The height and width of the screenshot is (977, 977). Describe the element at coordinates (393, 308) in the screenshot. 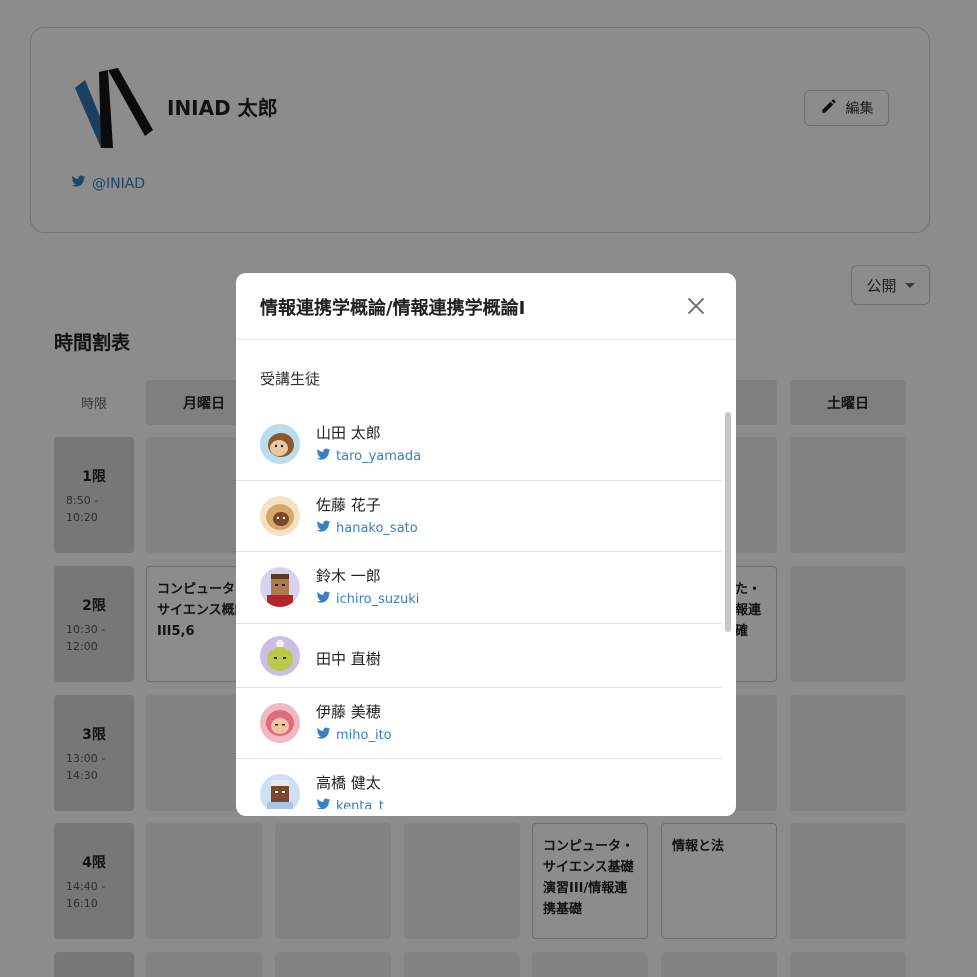

I see `modal-title: 情報連携学概論/情報連携学概論I` at that location.